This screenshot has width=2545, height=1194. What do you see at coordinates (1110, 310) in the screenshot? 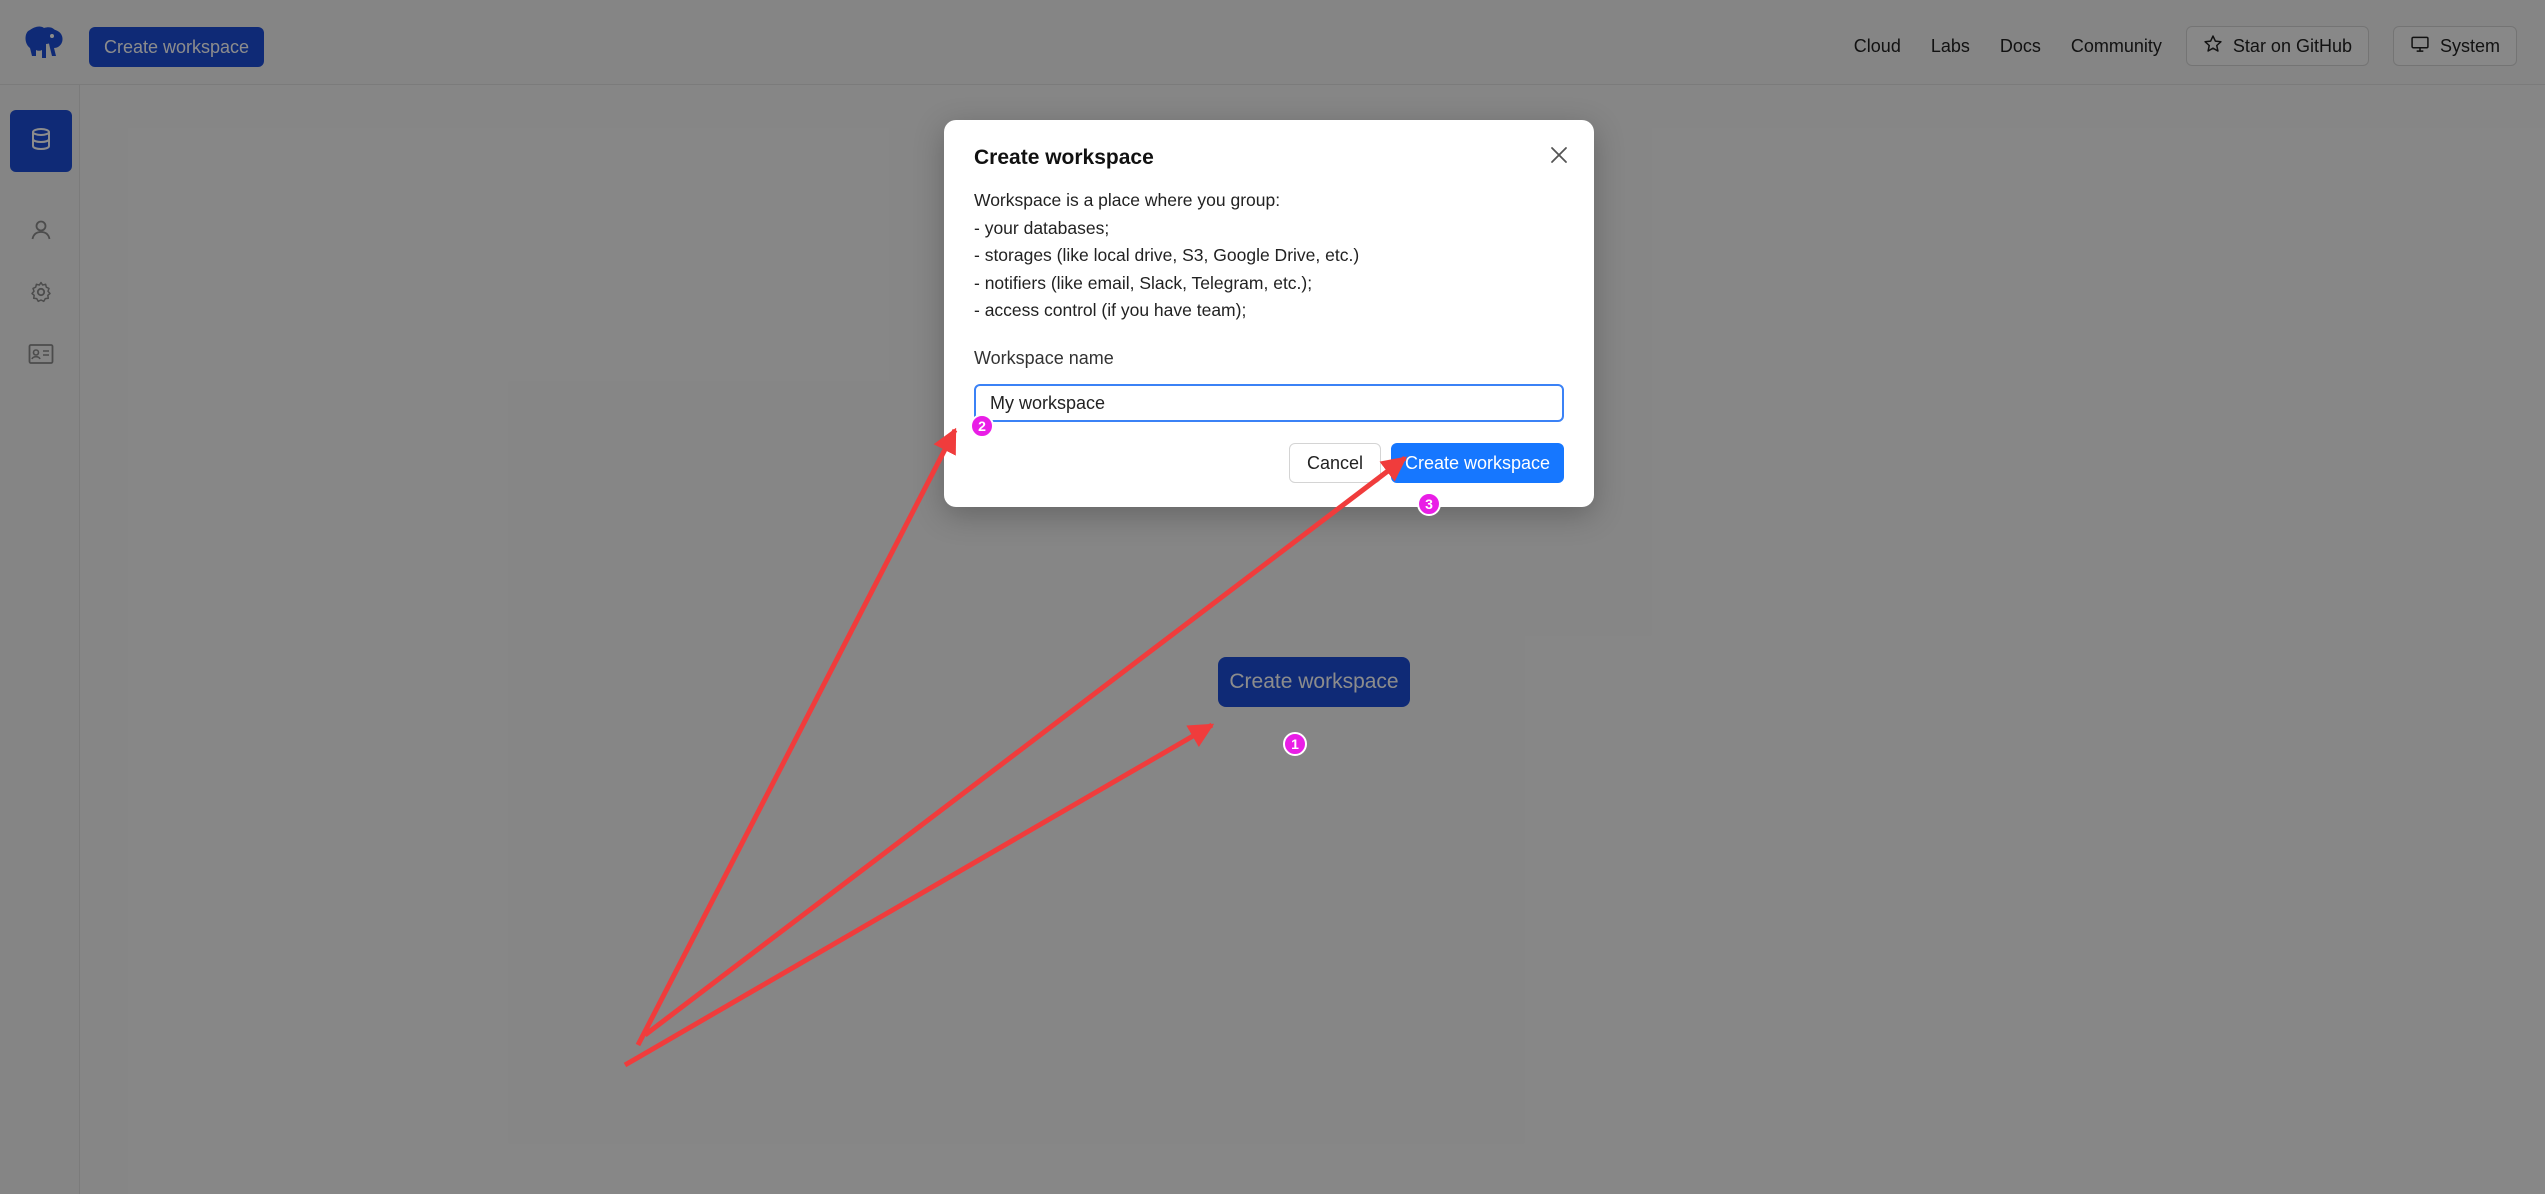
I see `description-line: - access control (if you have team);` at bounding box center [1110, 310].